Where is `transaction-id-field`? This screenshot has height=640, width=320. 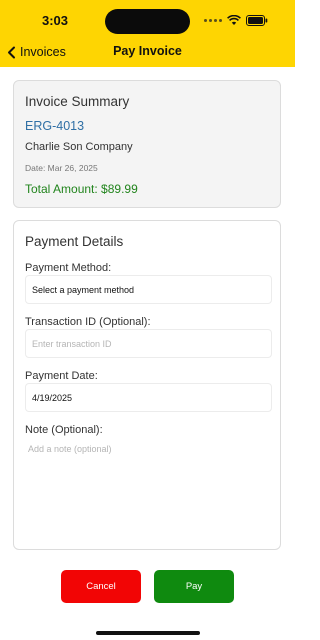 transaction-id-field is located at coordinates (148, 343).